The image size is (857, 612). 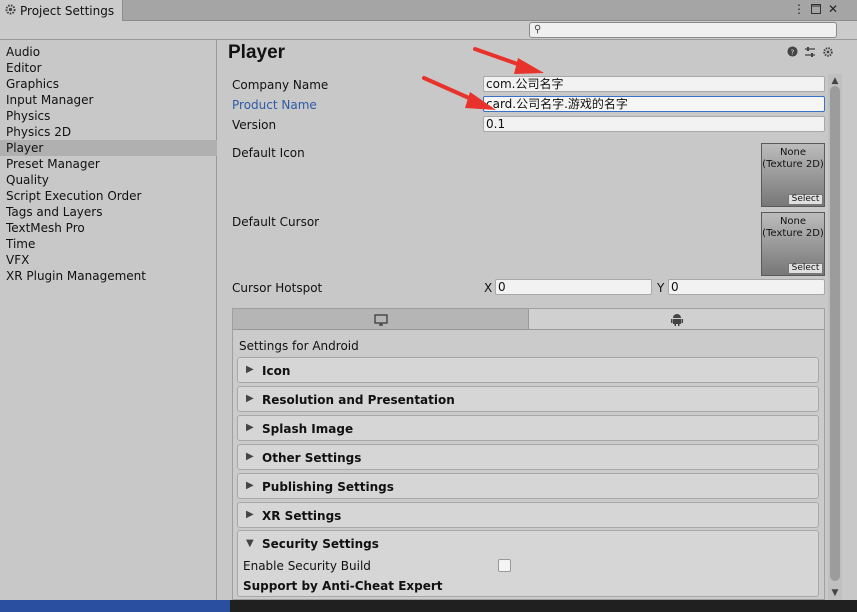 I want to click on preset-sliders-icon, so click(x=810, y=52).